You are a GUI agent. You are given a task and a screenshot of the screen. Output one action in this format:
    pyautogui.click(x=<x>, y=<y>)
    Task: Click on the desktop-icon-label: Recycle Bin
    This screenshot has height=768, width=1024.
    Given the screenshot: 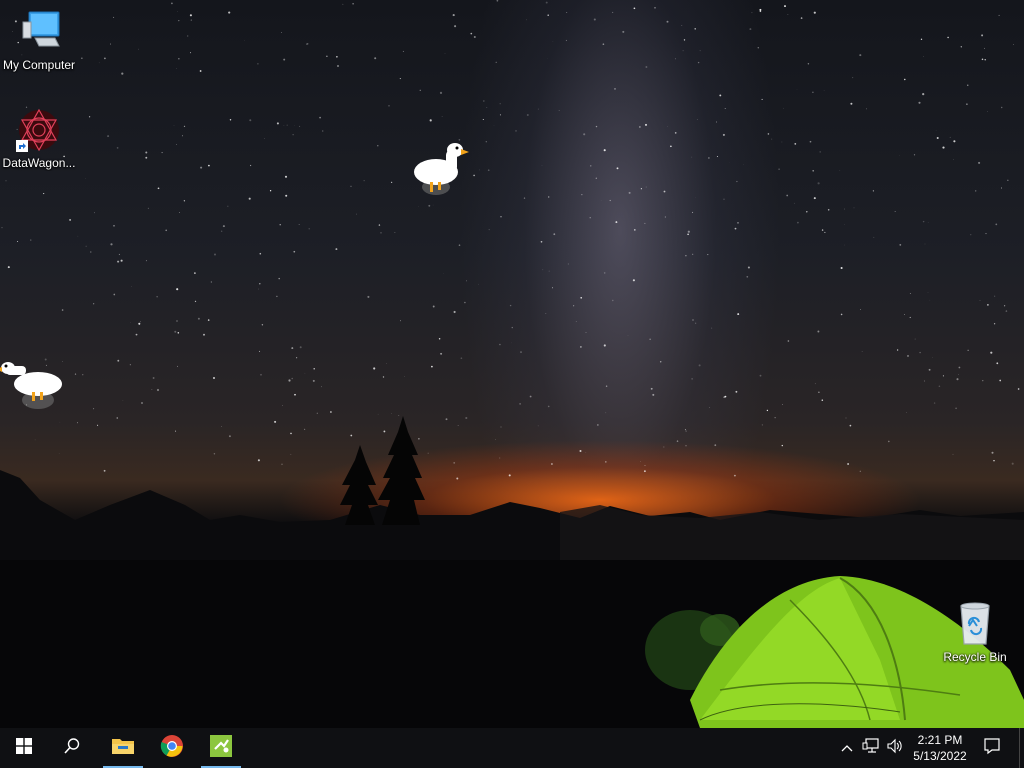 What is the action you would take?
    pyautogui.click(x=975, y=657)
    